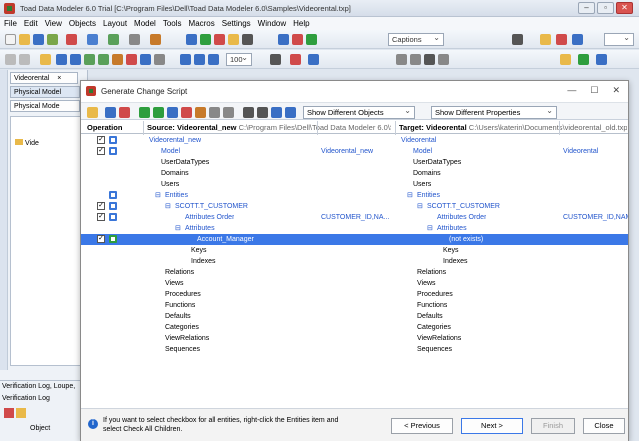 The width and height of the screenshot is (639, 441). I want to click on back-icon, so click(10, 59).